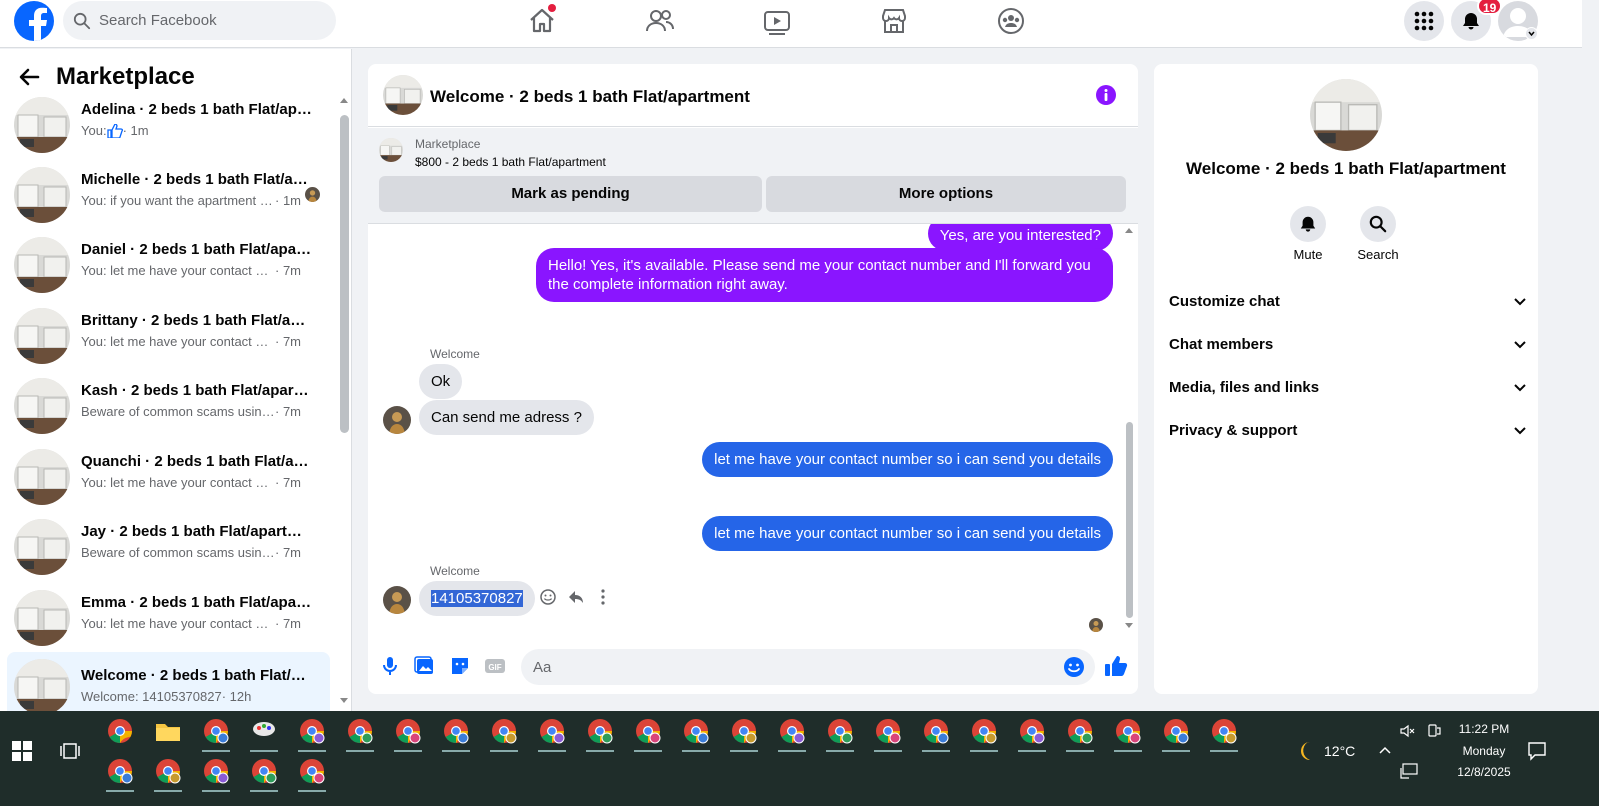 This screenshot has width=1599, height=806. Describe the element at coordinates (783, 667) in the screenshot. I see `message-input` at that location.